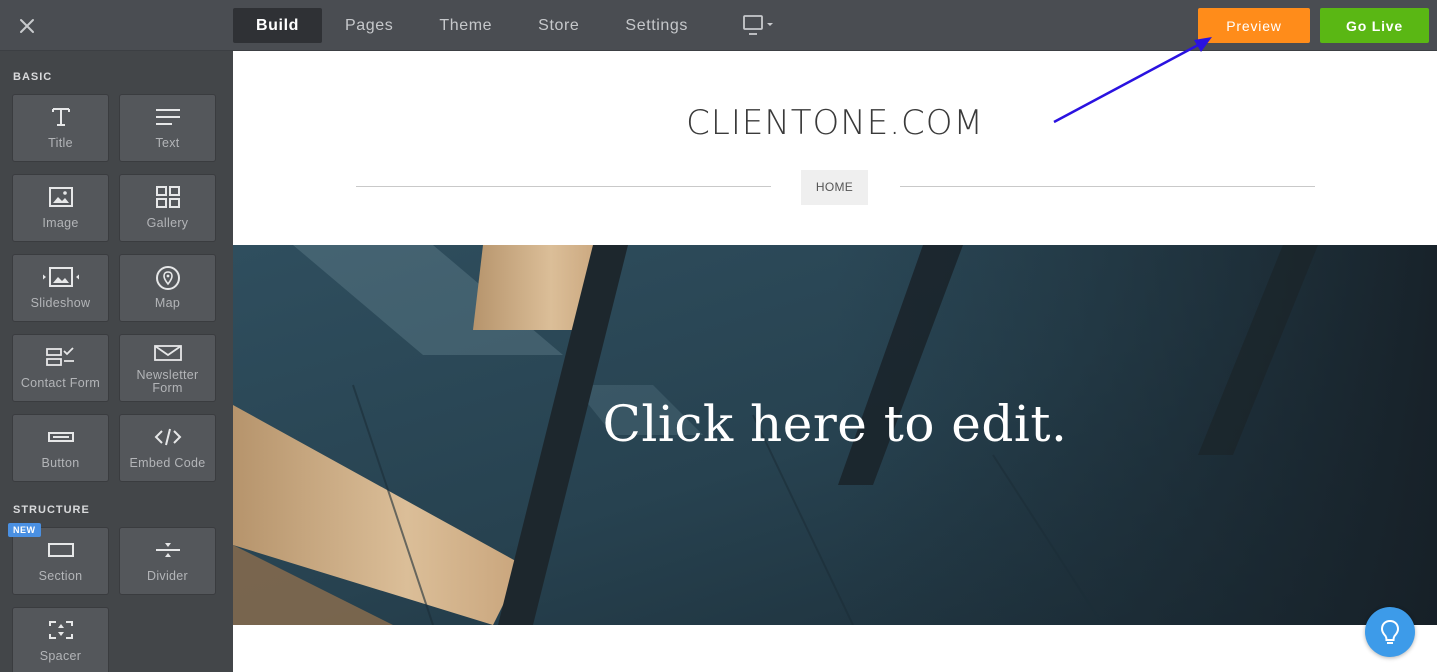 This screenshot has width=1437, height=672. Describe the element at coordinates (60, 223) in the screenshot. I see `element-label: Image` at that location.